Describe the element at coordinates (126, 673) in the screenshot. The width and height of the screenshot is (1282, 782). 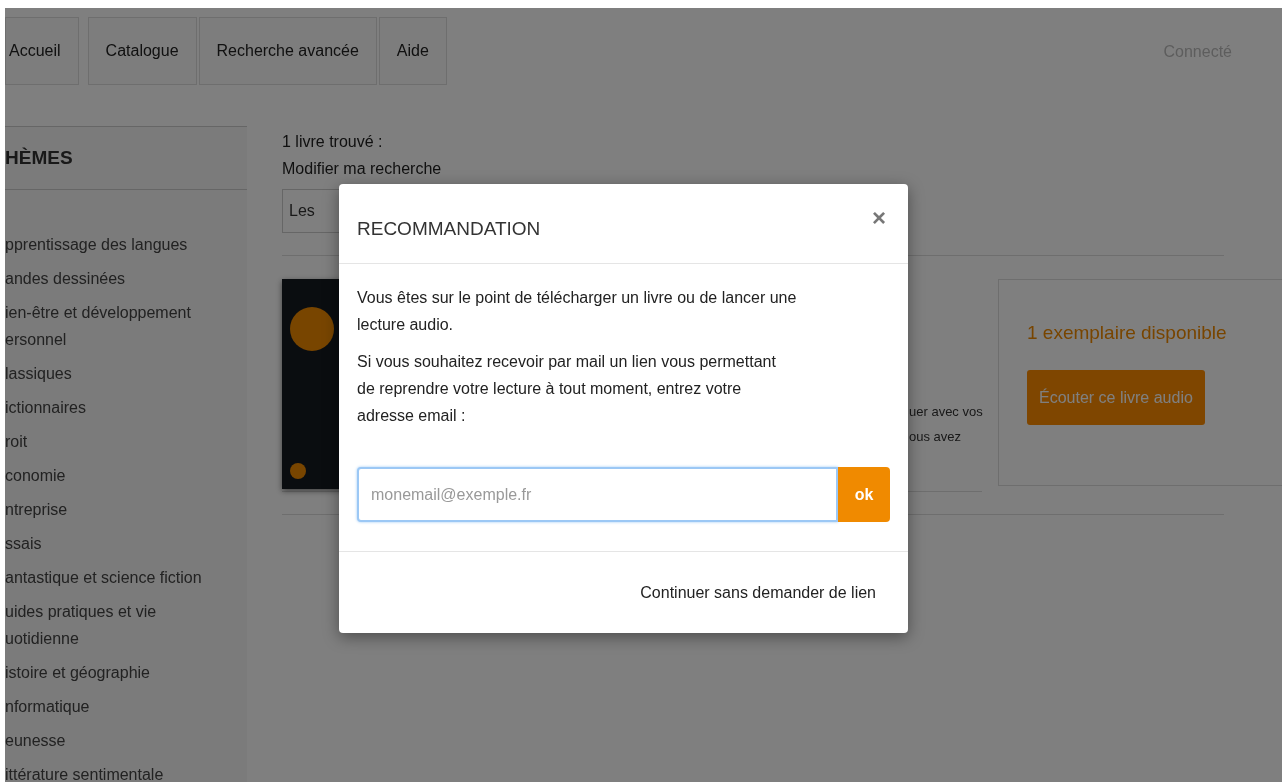
I see `category-link: istoire et géographie` at that location.